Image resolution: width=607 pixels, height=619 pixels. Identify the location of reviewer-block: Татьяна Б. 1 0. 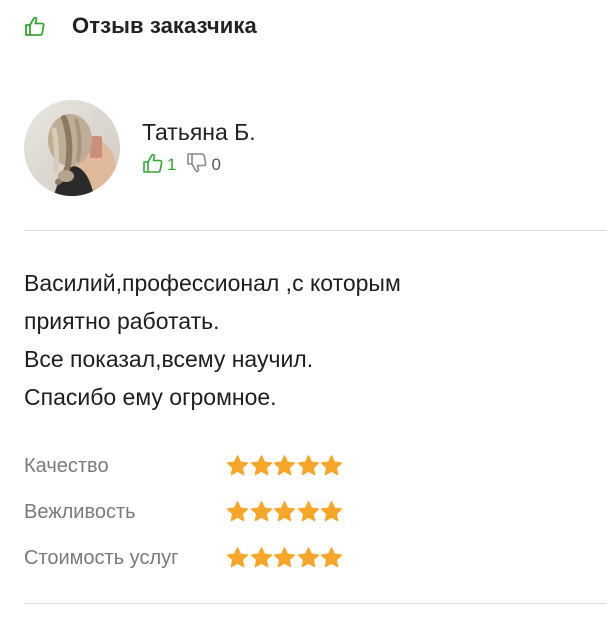
(140, 148).